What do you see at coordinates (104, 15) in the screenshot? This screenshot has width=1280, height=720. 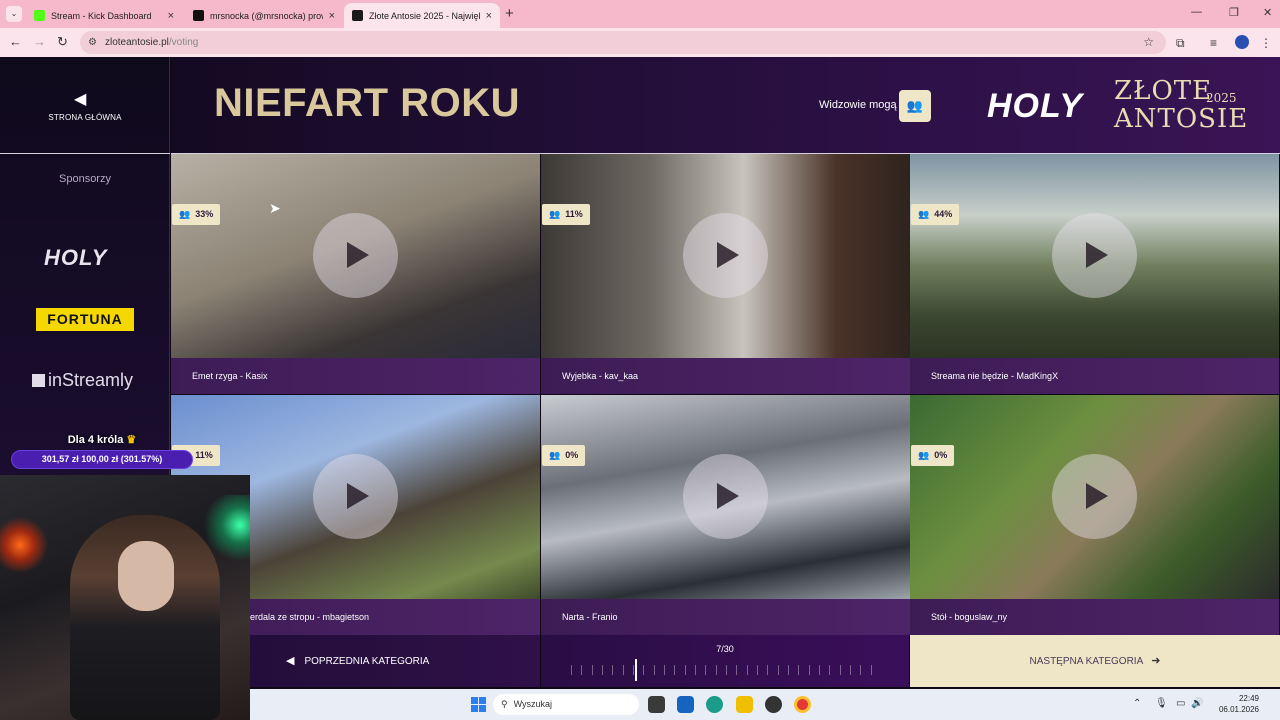 I see `tab-kick-dashboard: Stream - Kick Dashboard ×` at bounding box center [104, 15].